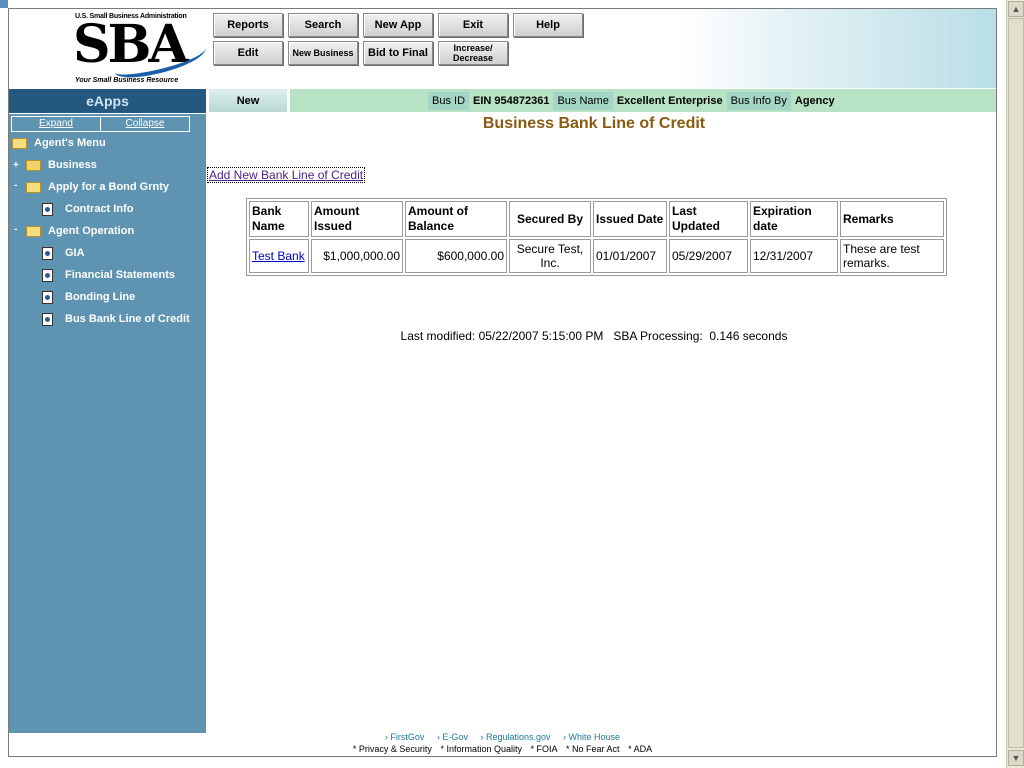 This screenshot has width=1024, height=768. I want to click on col-secured-by: Secured By, so click(550, 219).